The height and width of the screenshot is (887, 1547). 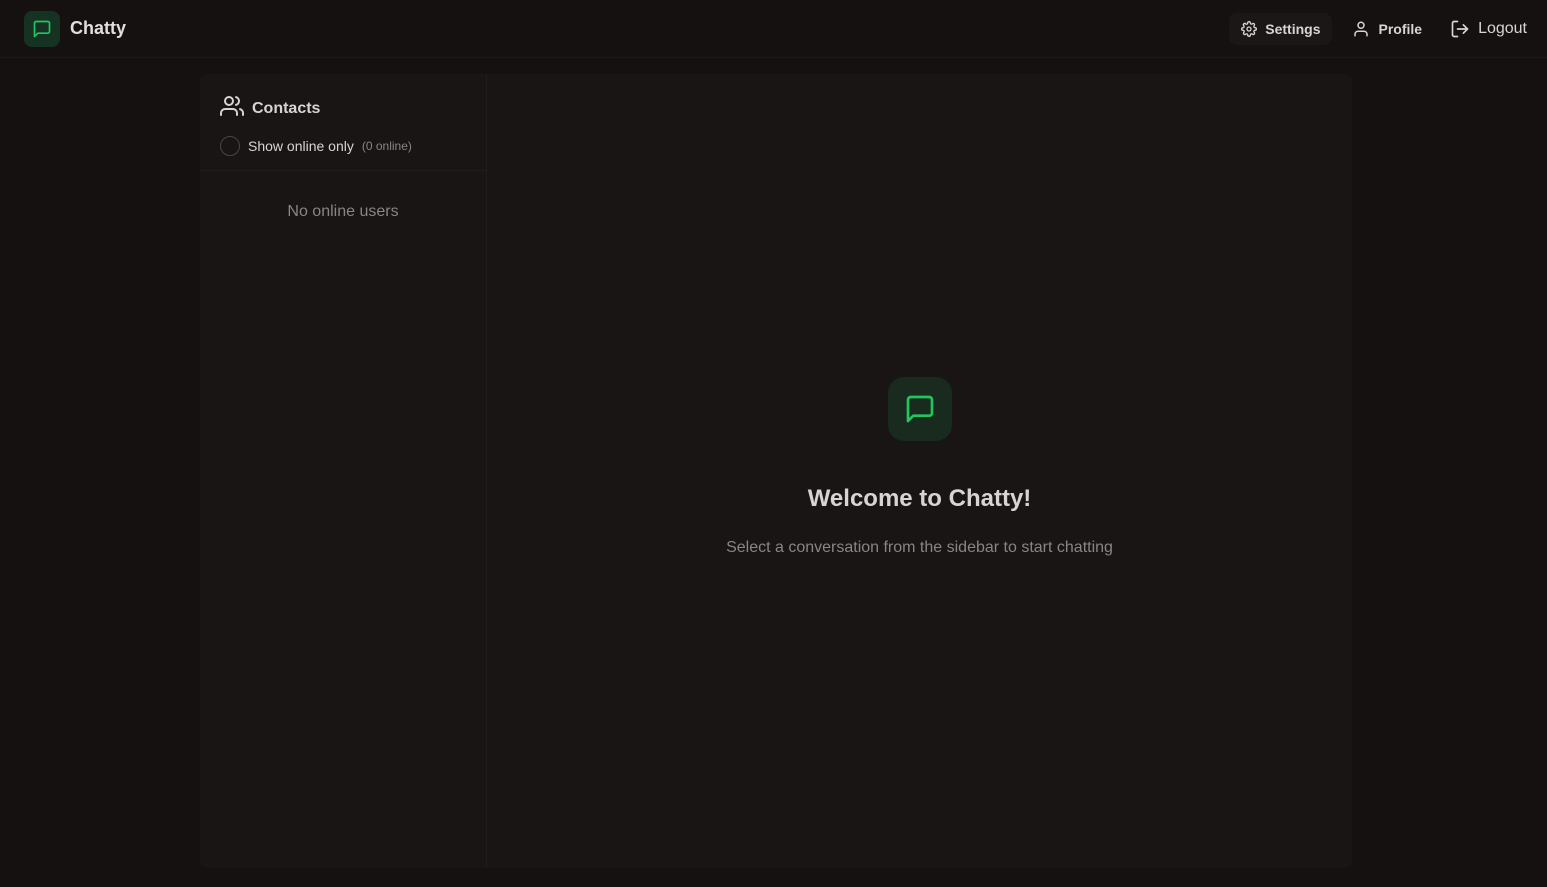 I want to click on sidebar-header: Contacts Show online only (0 online), so click(x=343, y=122).